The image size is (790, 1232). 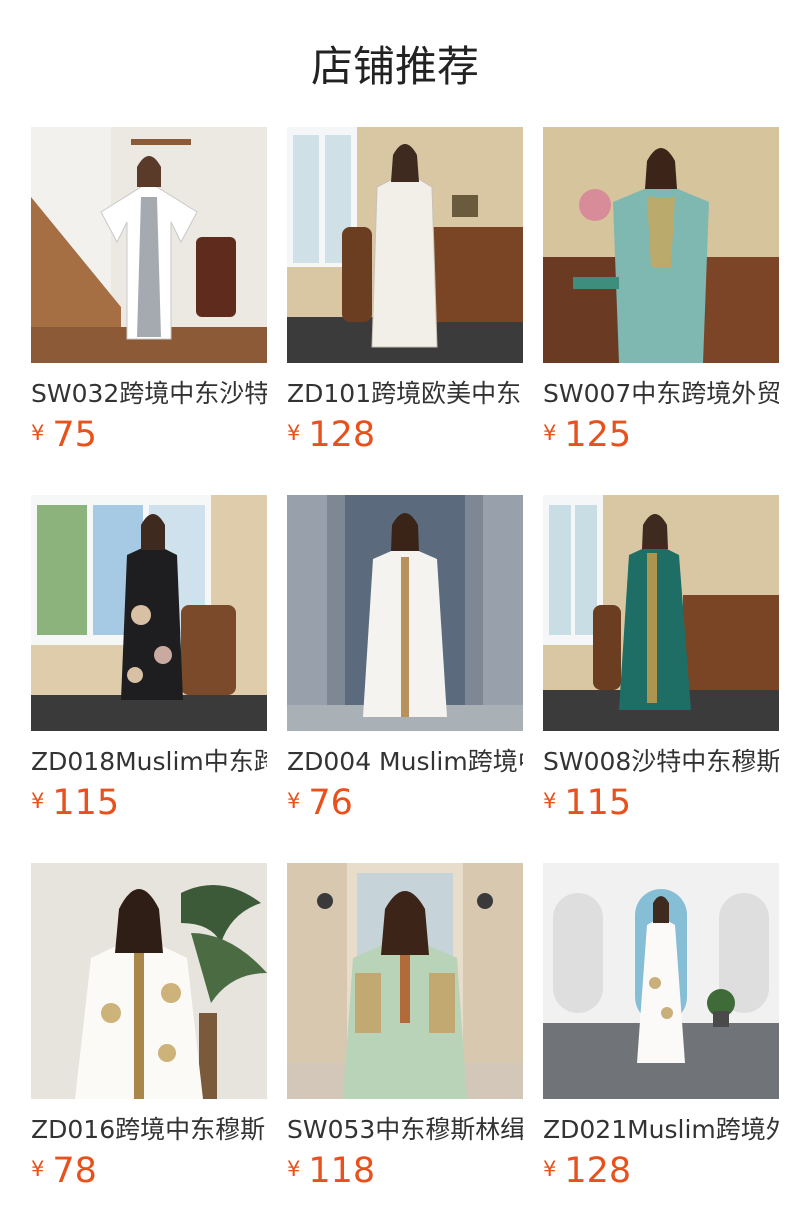 I want to click on product-card: ZD101跨境欧美中东 ¥128, so click(x=405, y=311).